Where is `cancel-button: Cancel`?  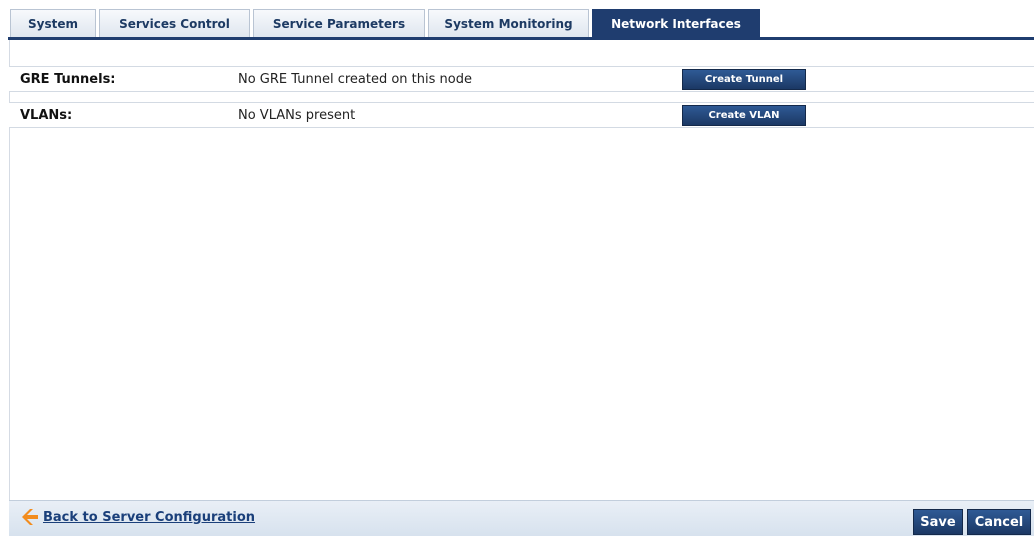 cancel-button: Cancel is located at coordinates (999, 522).